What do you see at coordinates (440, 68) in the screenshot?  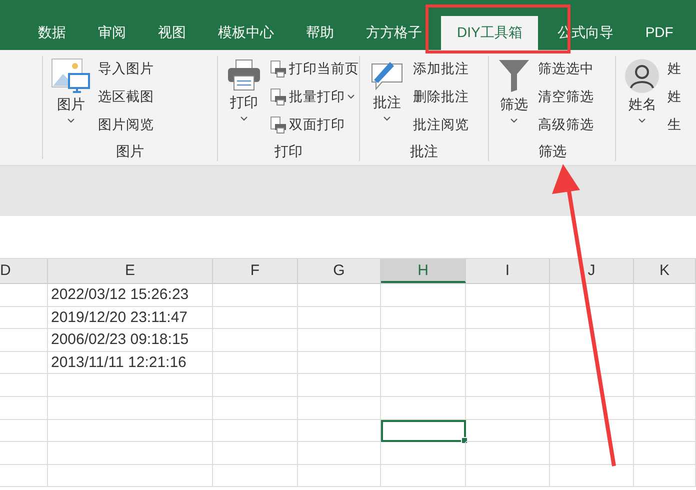 I see `ribbon-item: 添加批注` at bounding box center [440, 68].